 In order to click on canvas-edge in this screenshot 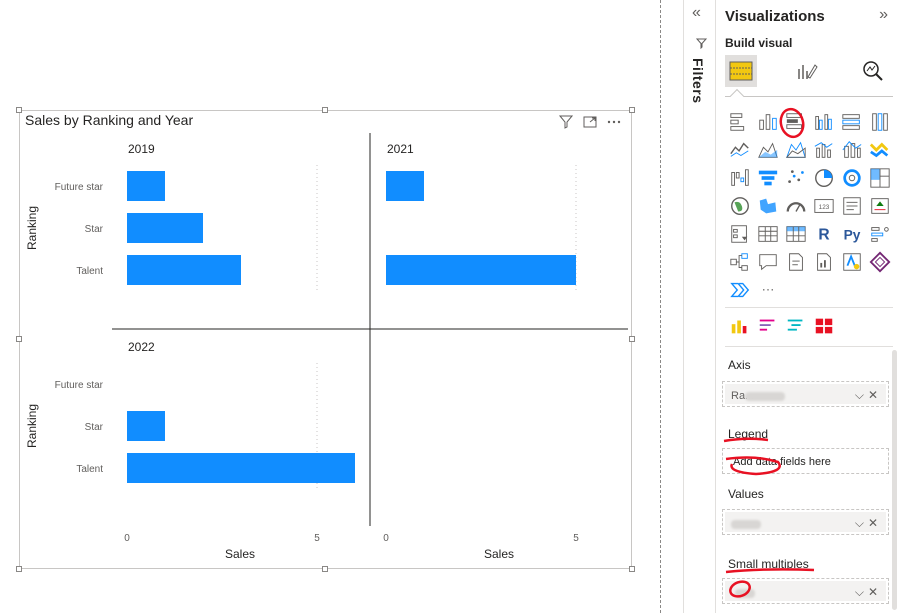, I will do `click(660, 306)`.